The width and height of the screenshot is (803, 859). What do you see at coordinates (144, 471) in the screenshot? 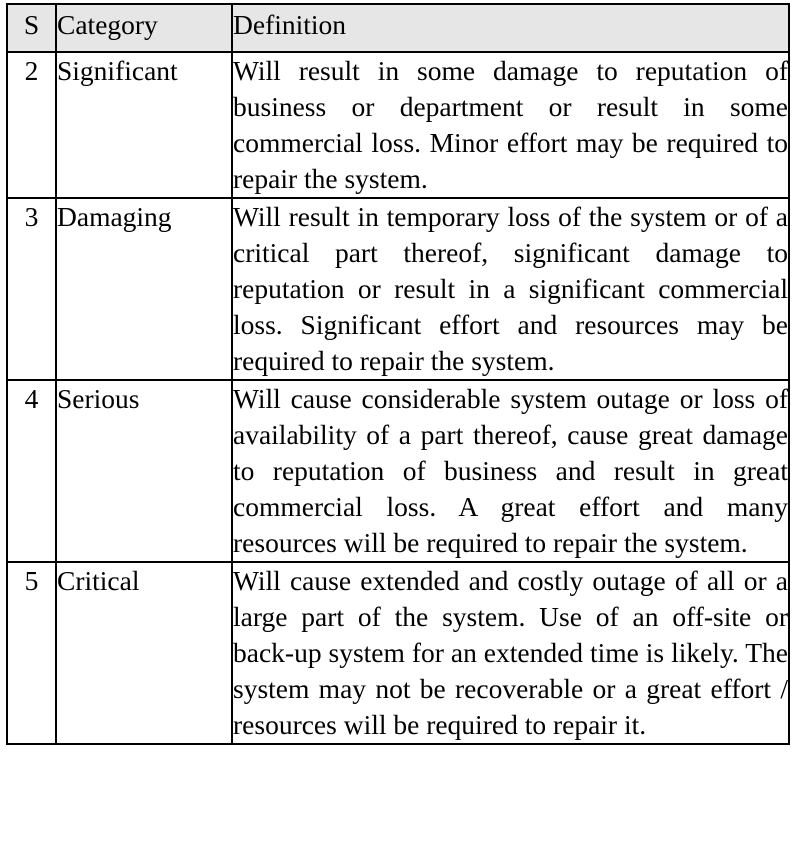
I see `severity-category: Serious` at bounding box center [144, 471].